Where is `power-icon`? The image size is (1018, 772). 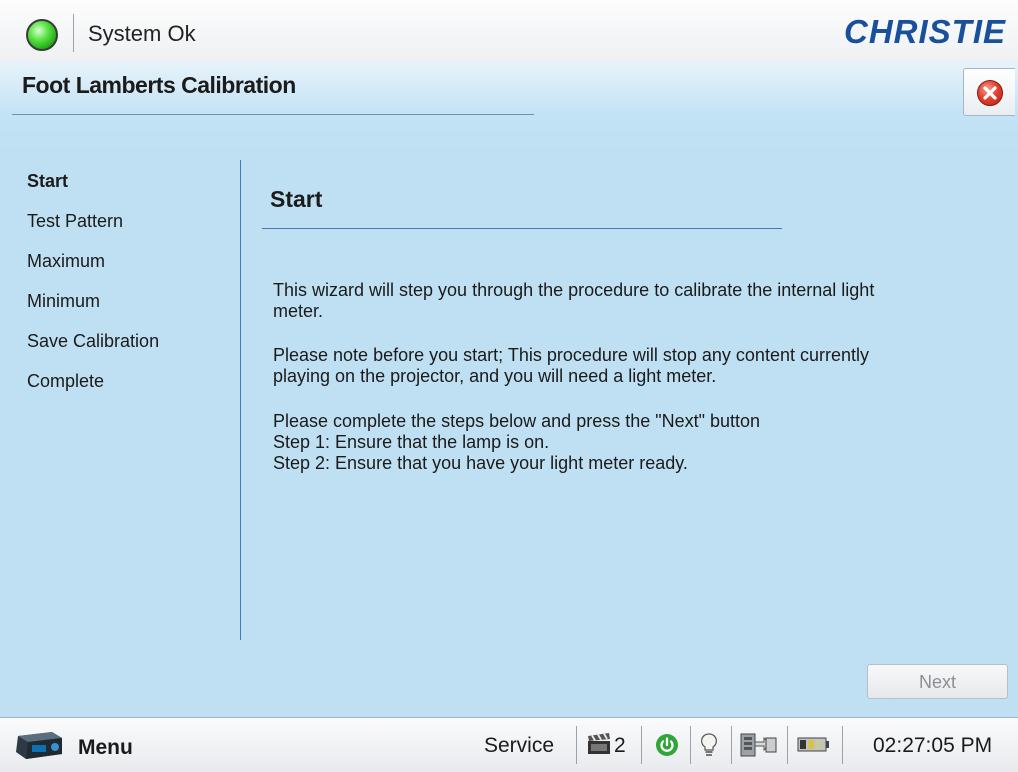
power-icon is located at coordinates (667, 745).